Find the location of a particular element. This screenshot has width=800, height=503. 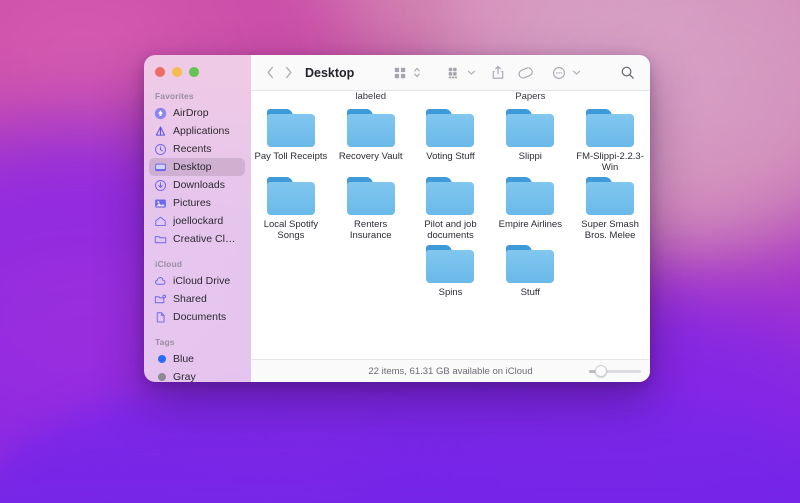

sidebar-item-home: joellockard is located at coordinates (197, 221).